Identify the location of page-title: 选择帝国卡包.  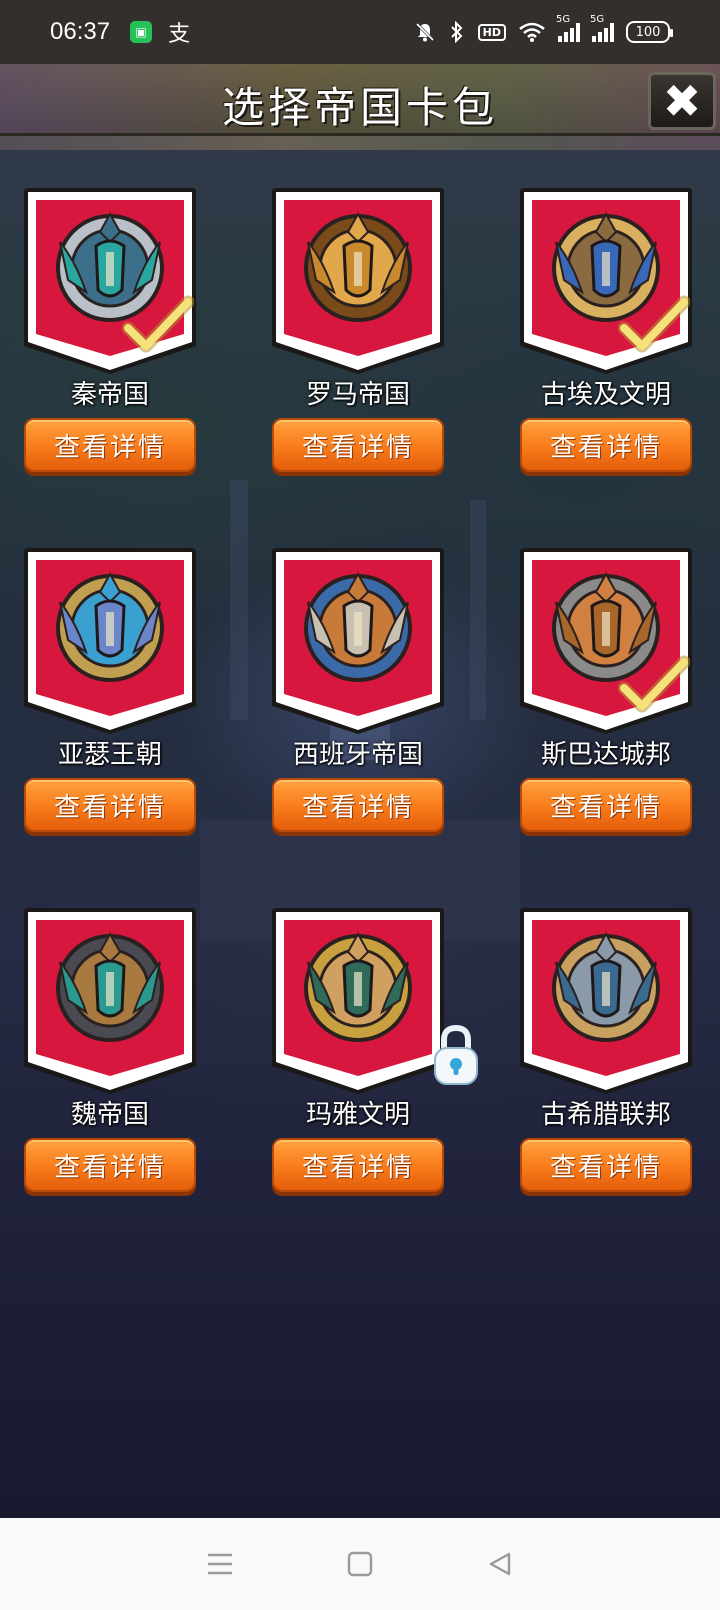
(359, 107).